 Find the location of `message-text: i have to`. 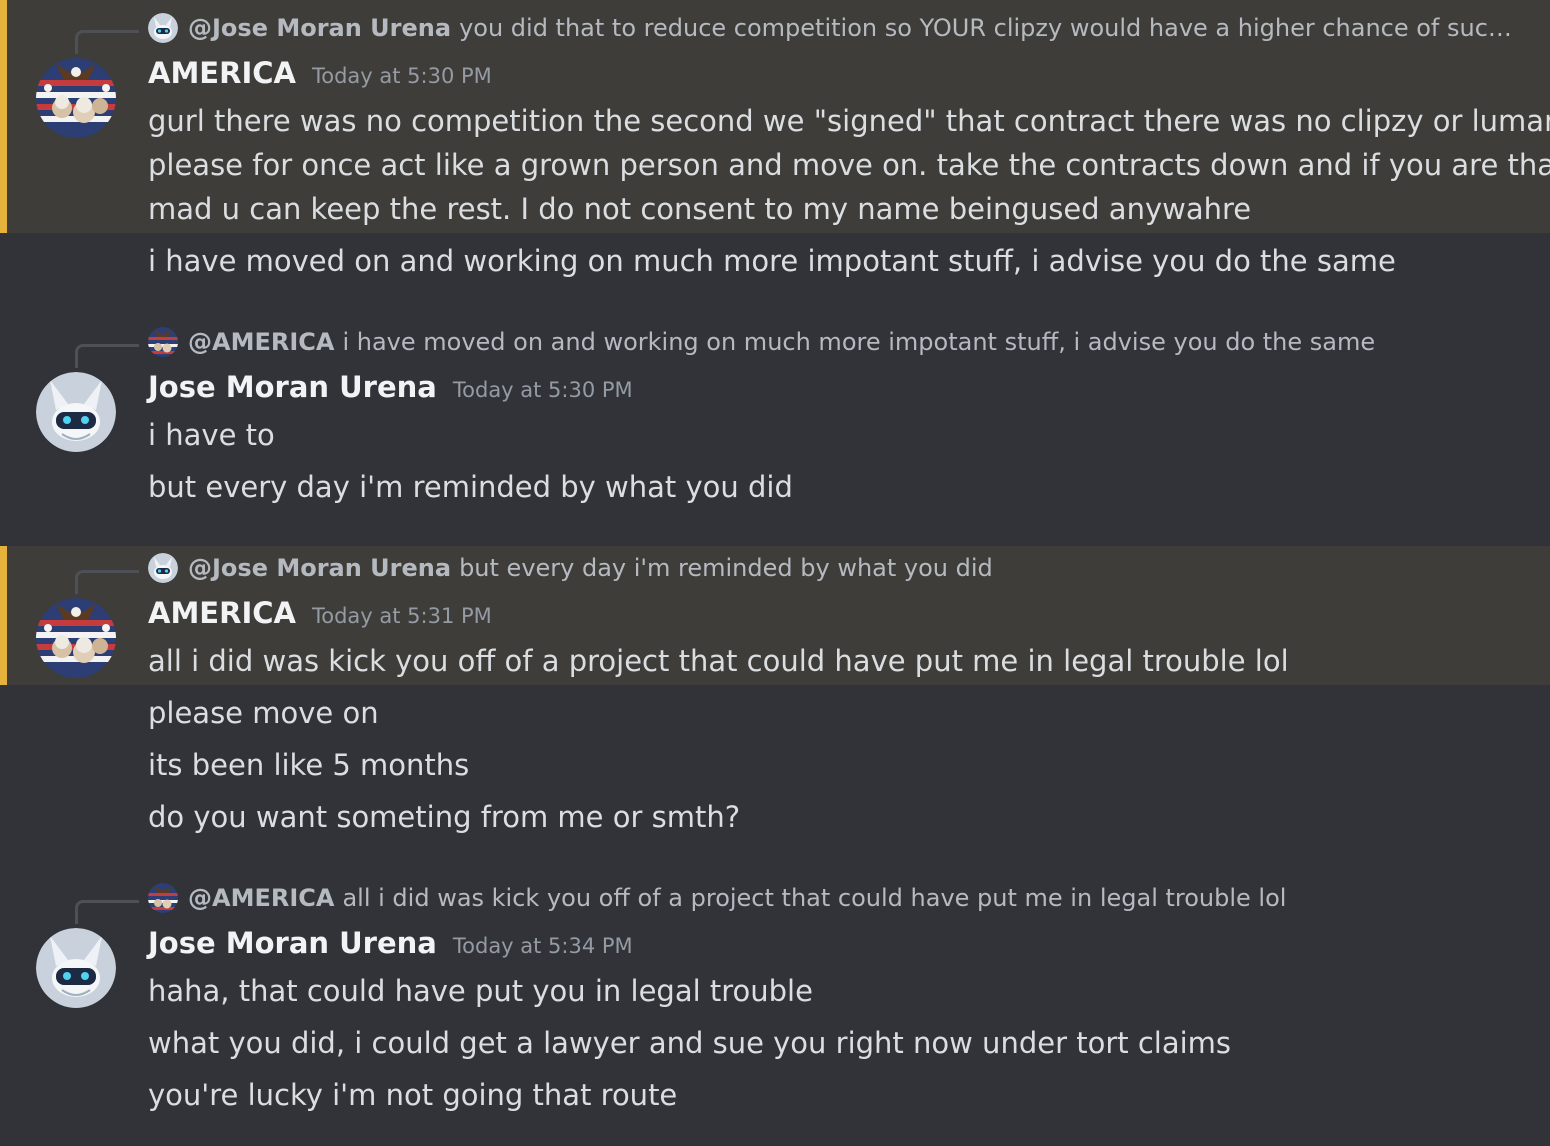

message-text: i have to is located at coordinates (211, 435).